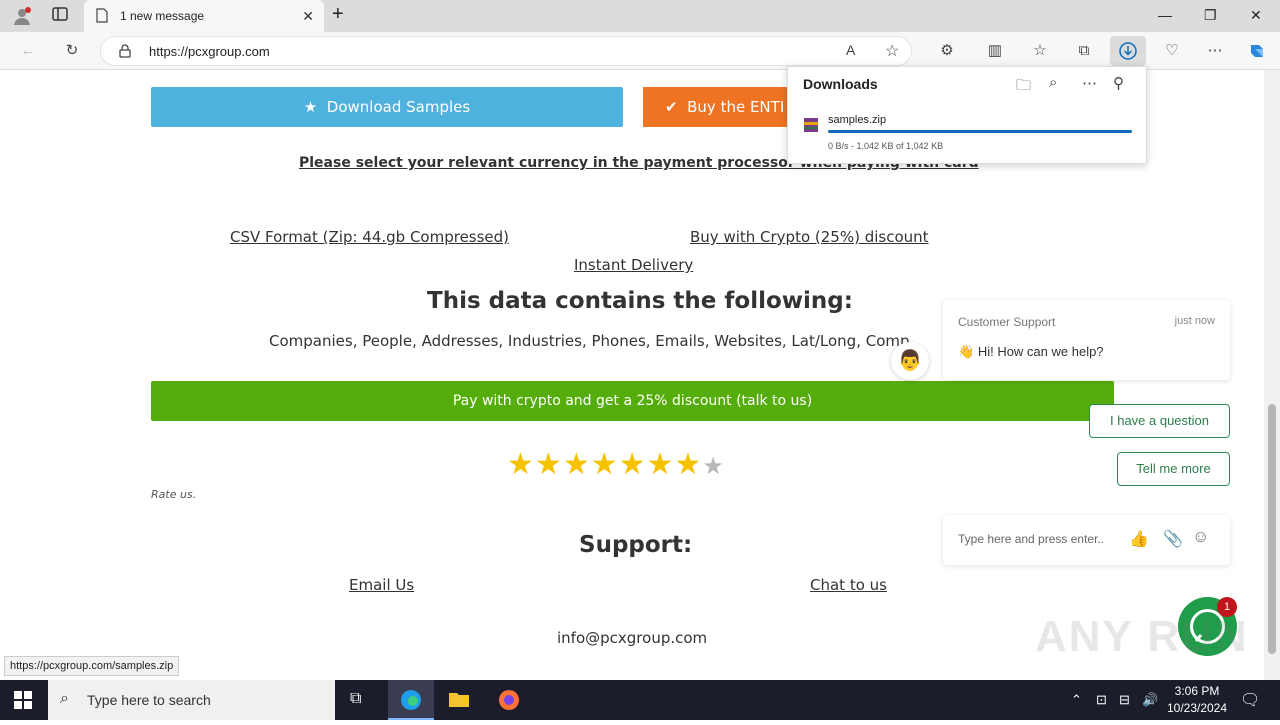 The image size is (1280, 725). I want to click on contains-heading: This data contains the following:, so click(640, 301).